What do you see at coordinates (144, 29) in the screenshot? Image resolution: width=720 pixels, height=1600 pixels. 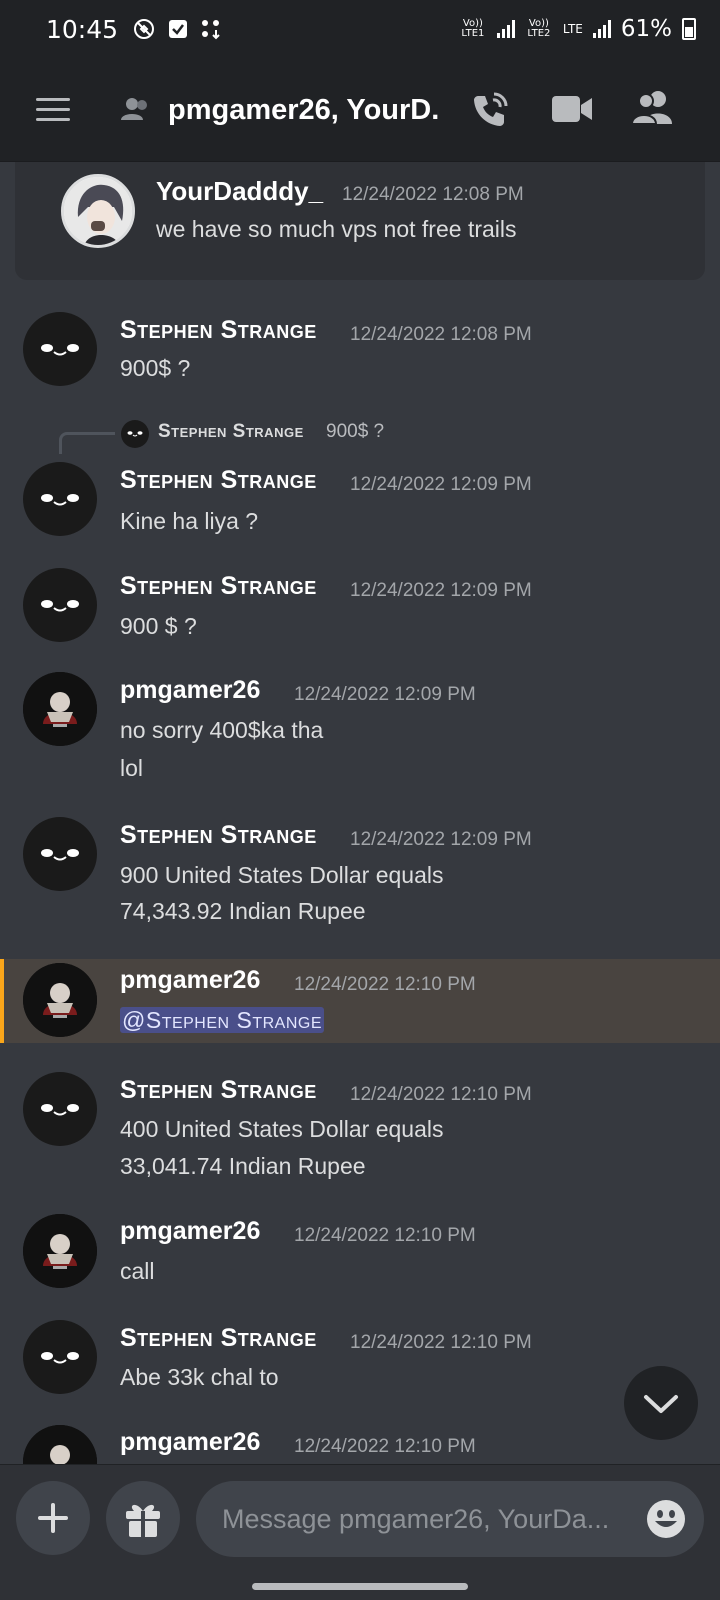 I see `nfc-off-icon` at bounding box center [144, 29].